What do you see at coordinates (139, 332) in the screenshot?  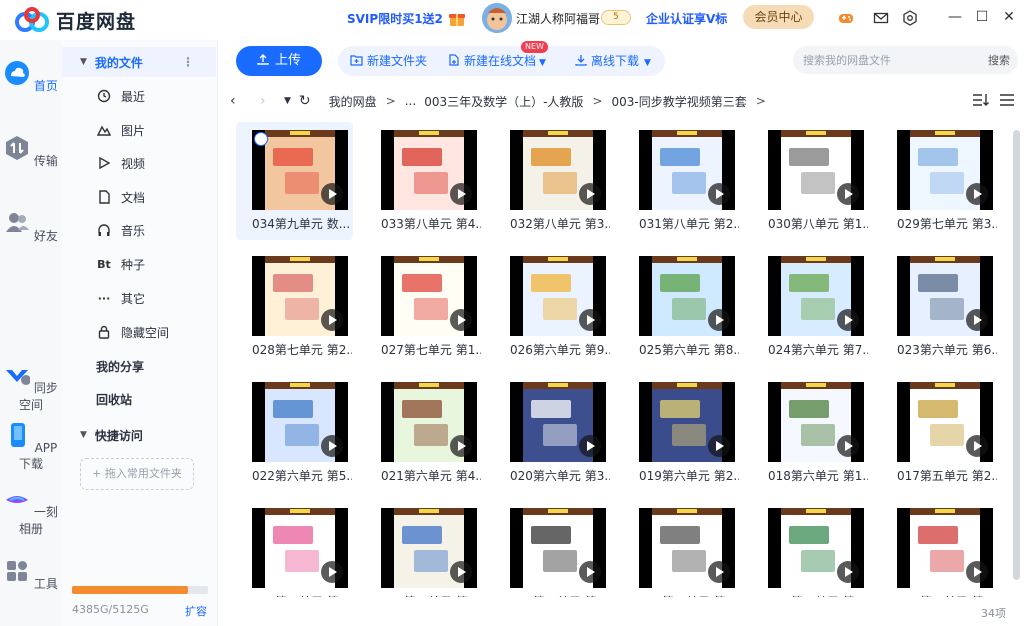 I see `sidebar-item-hidden-space: 隐藏空间` at bounding box center [139, 332].